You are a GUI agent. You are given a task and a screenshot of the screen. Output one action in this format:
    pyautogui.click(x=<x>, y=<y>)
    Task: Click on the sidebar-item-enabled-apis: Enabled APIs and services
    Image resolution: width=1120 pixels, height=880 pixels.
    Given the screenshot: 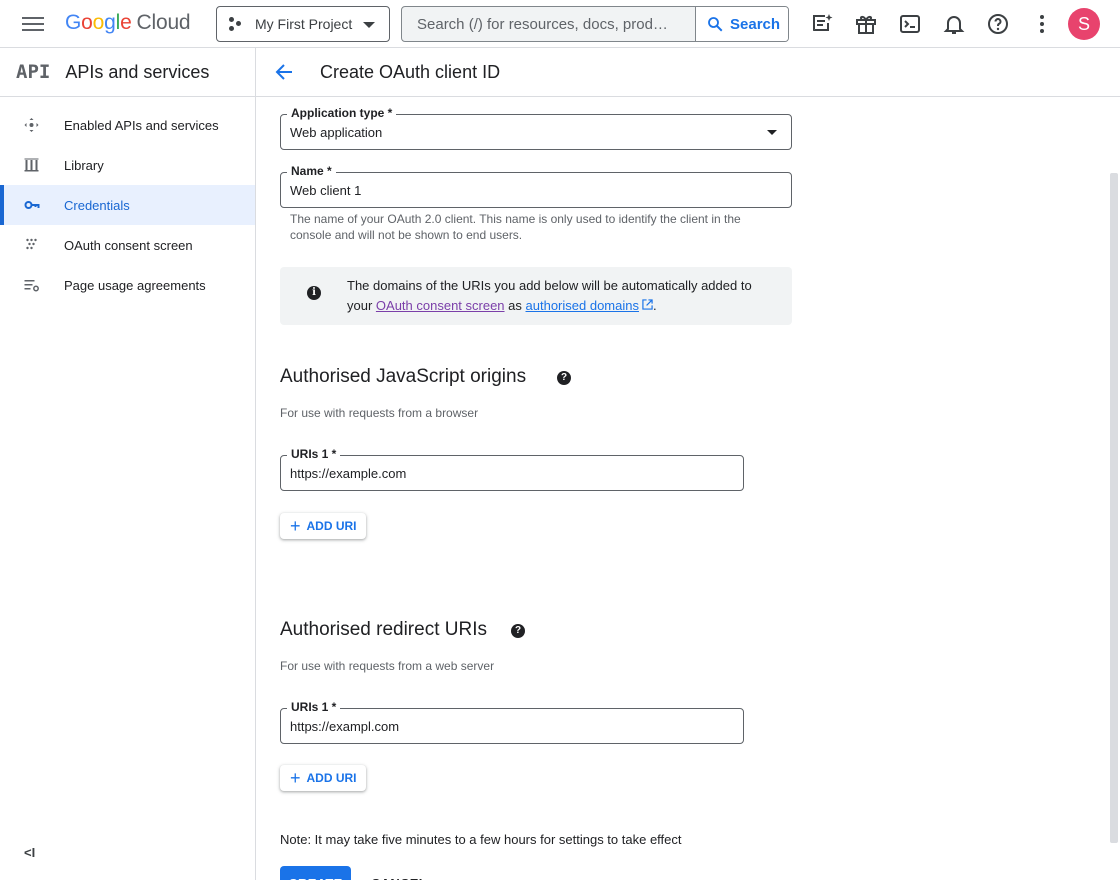 What is the action you would take?
    pyautogui.click(x=127, y=125)
    